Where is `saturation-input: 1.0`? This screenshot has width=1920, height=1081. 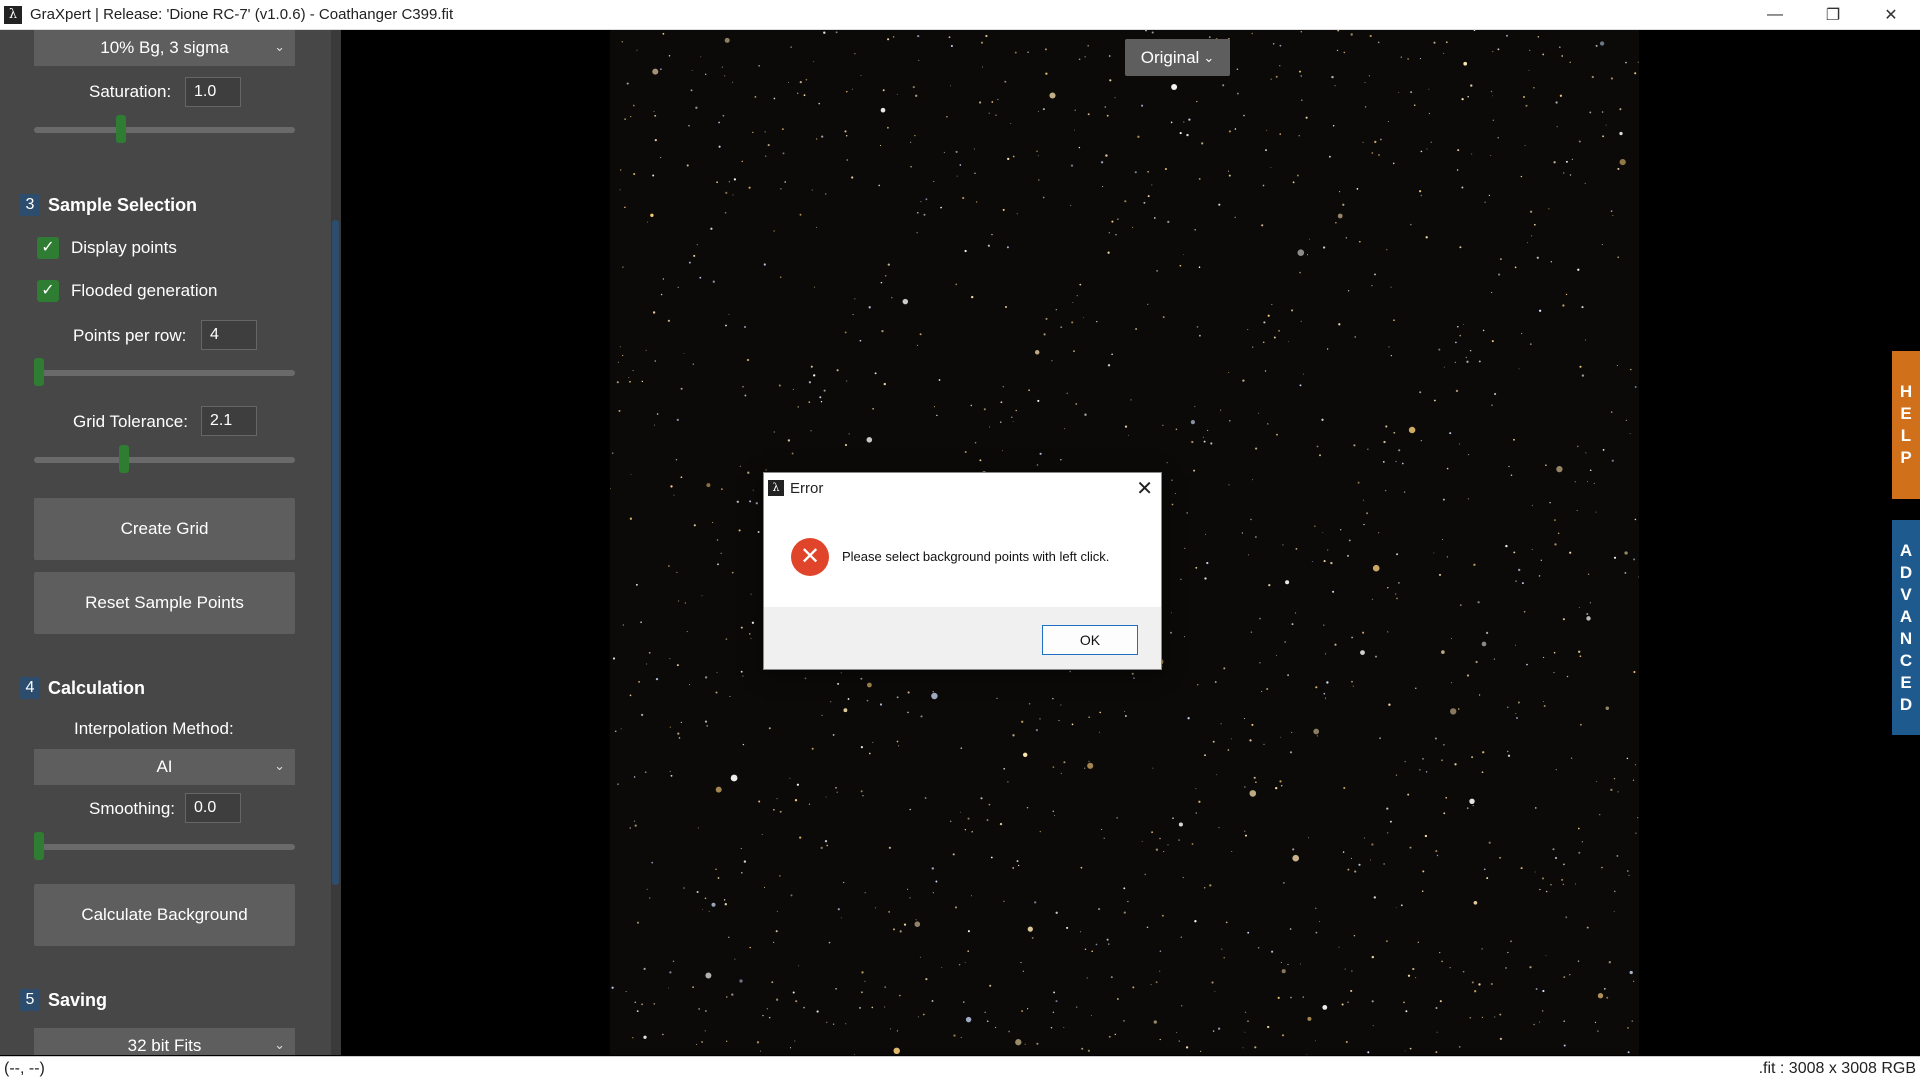
saturation-input: 1.0 is located at coordinates (213, 92).